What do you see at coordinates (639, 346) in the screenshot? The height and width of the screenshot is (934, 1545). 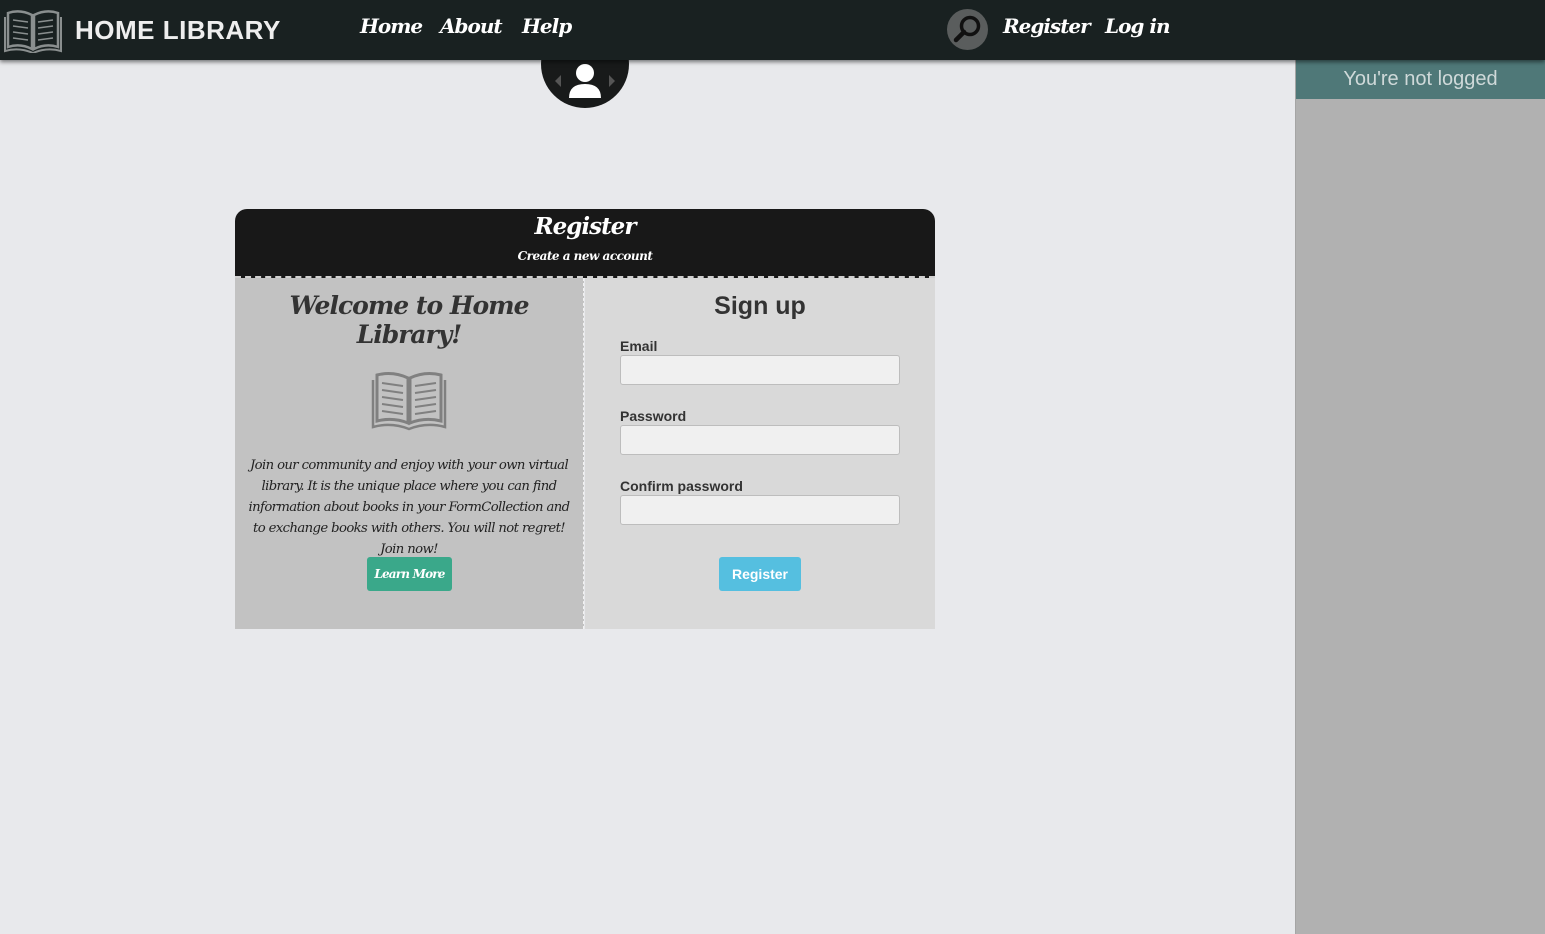 I see `email-label: Email` at bounding box center [639, 346].